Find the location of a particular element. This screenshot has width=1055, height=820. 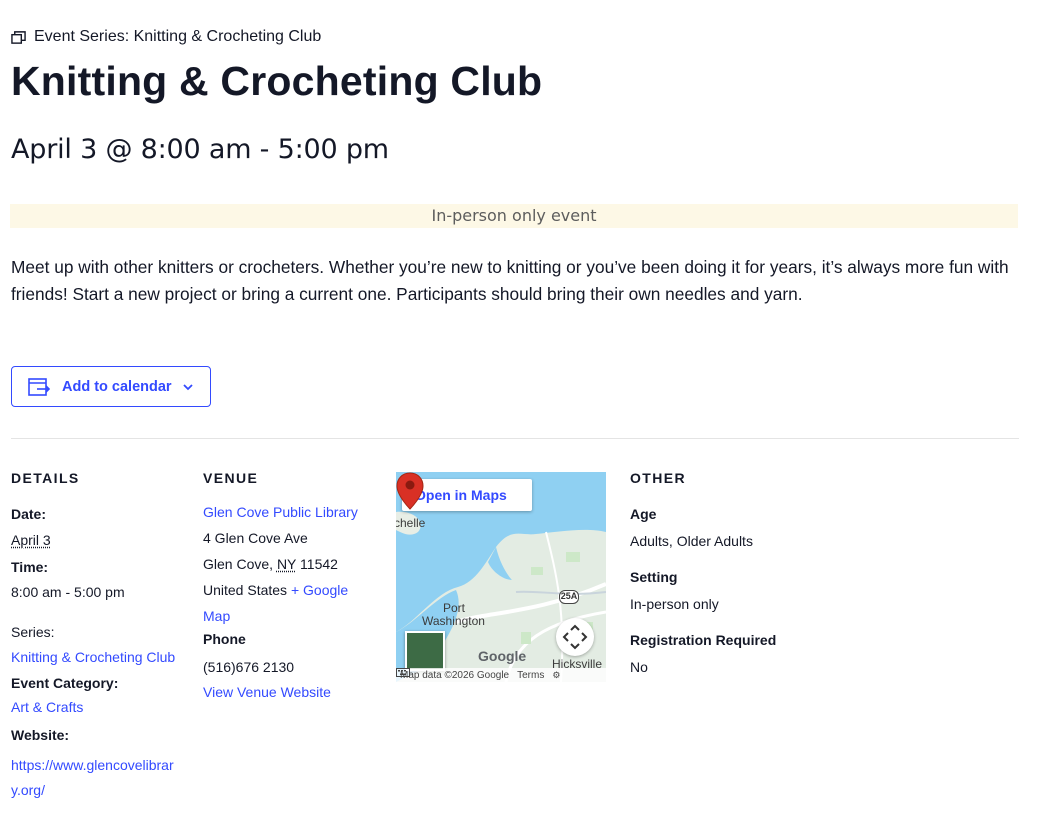

age-label: Age is located at coordinates (643, 514).